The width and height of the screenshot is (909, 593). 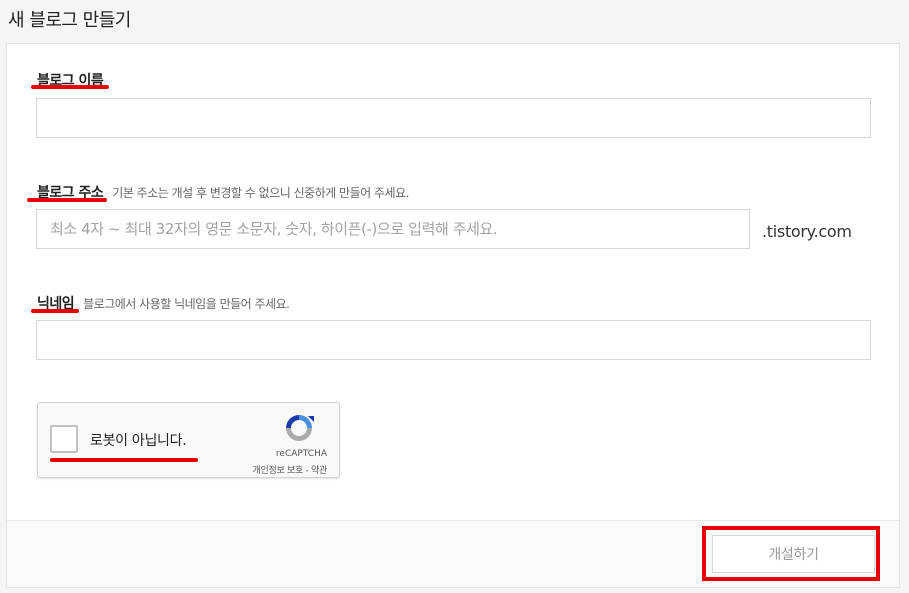 I want to click on recaptcha-underline, so click(x=124, y=460).